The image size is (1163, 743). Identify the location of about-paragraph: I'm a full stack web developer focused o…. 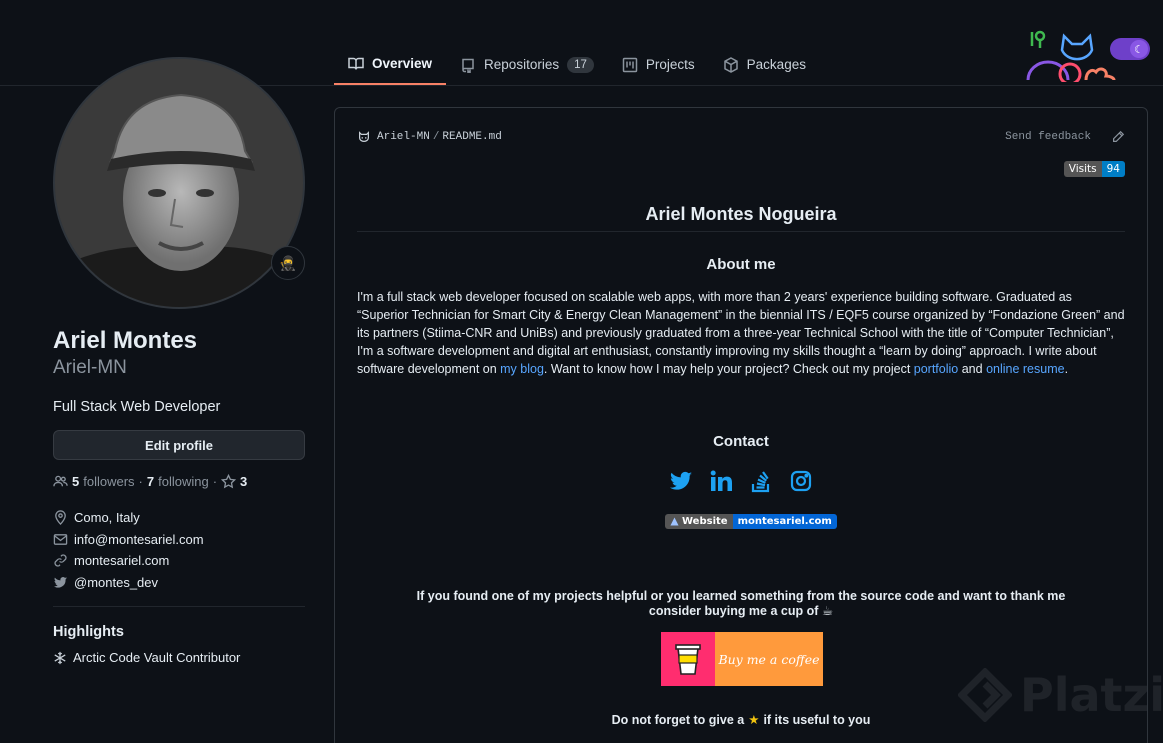
(741, 333).